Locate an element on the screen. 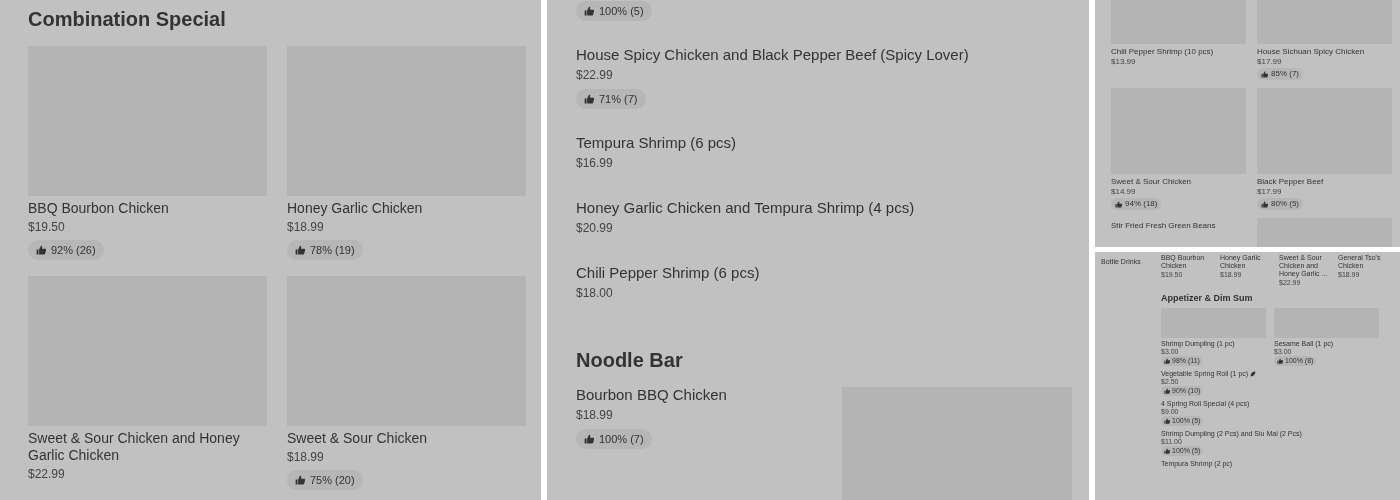 The height and width of the screenshot is (500, 1400). item-name: House Spicy Chicken and Black Pepper Beef (Spicy Lover) is located at coordinates (772, 54).